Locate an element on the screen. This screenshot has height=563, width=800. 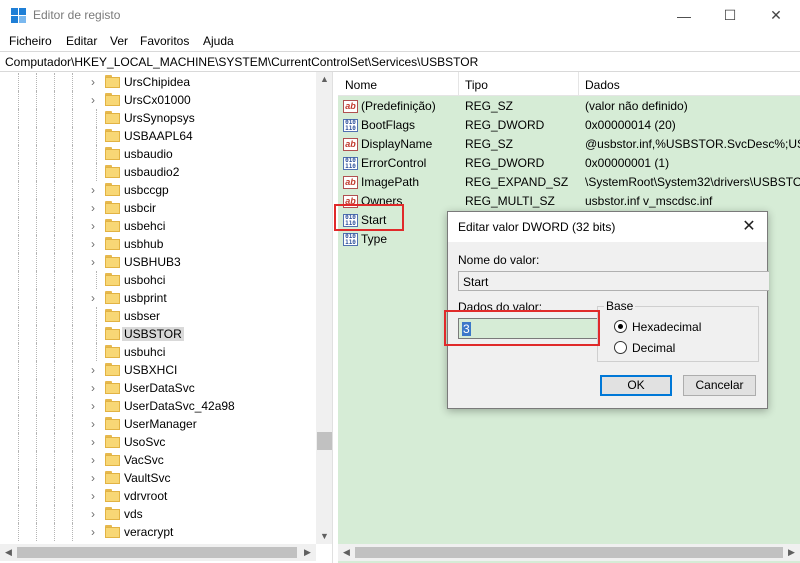
tree-item: › UserDataSvc is located at coordinates (158, 388).